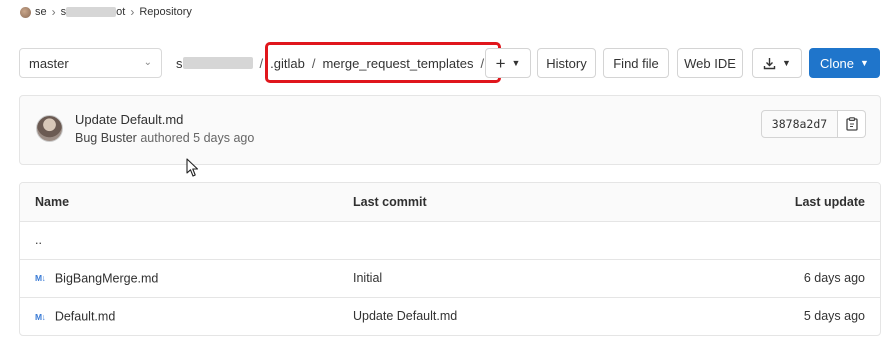 The height and width of the screenshot is (350, 893). Describe the element at coordinates (383, 62) in the screenshot. I see `highlight-box` at that location.